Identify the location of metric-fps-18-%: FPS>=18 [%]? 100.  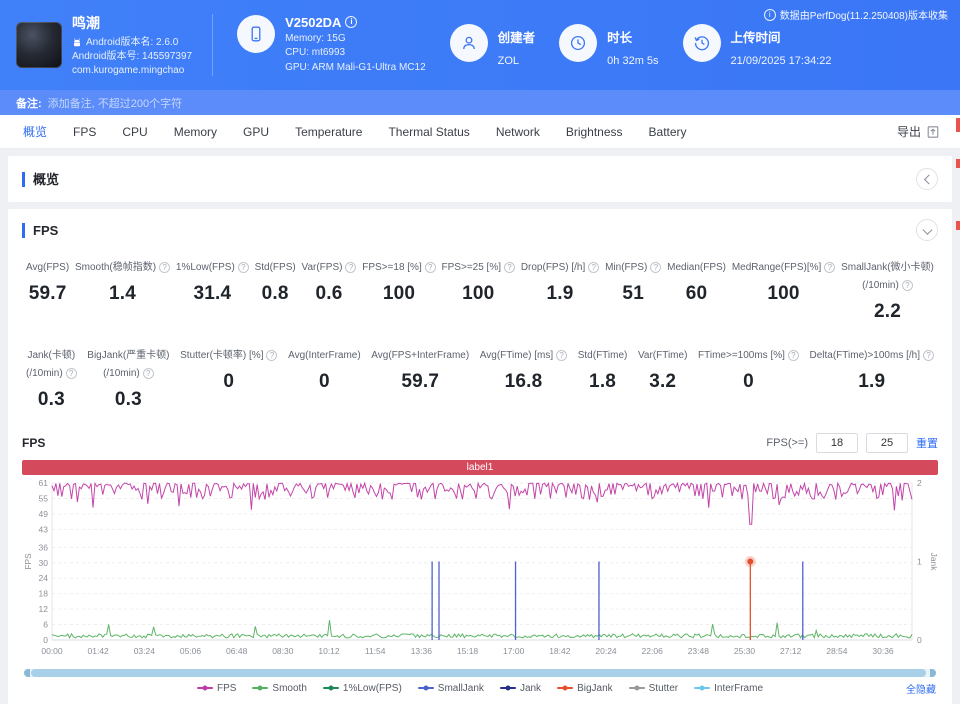
(399, 290).